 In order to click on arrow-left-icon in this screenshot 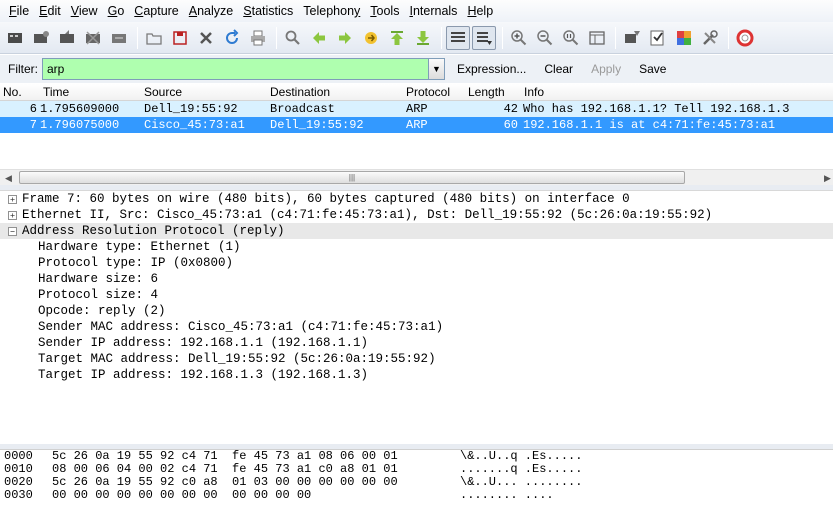, I will do `click(319, 37)`.